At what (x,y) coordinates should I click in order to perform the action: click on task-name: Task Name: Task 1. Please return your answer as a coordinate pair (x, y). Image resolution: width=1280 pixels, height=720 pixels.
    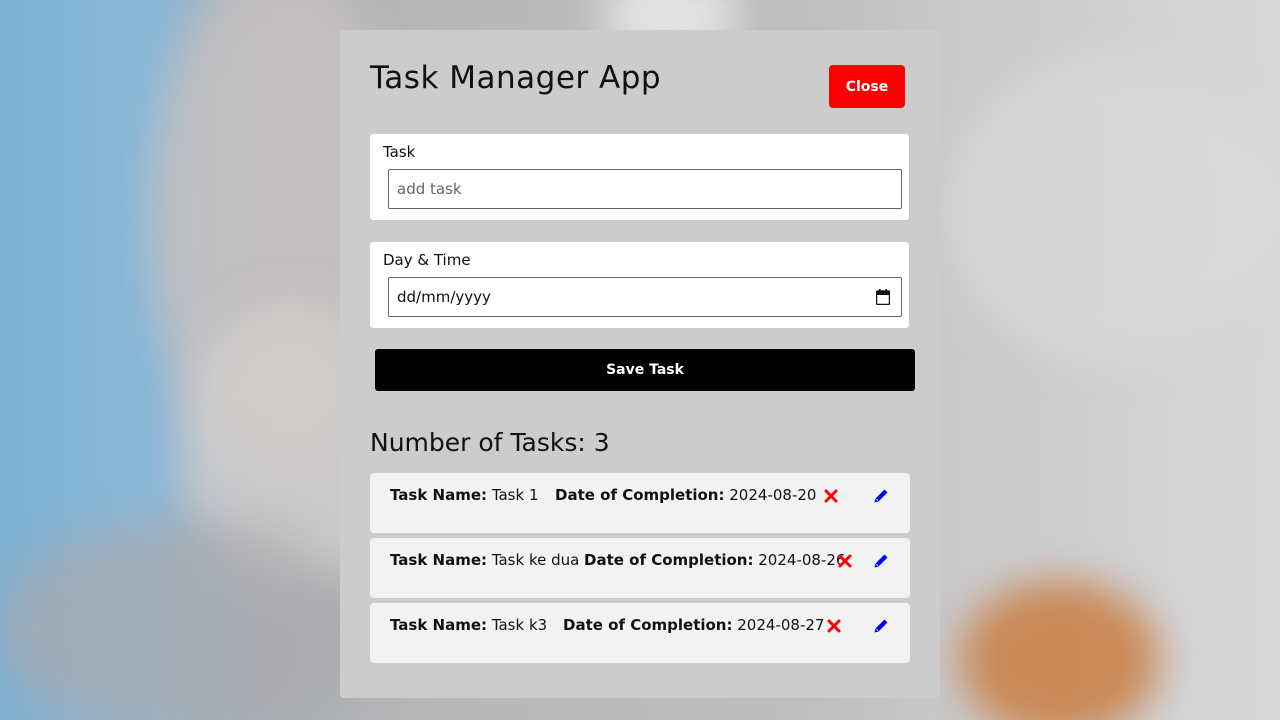
    Looking at the image, I should click on (464, 495).